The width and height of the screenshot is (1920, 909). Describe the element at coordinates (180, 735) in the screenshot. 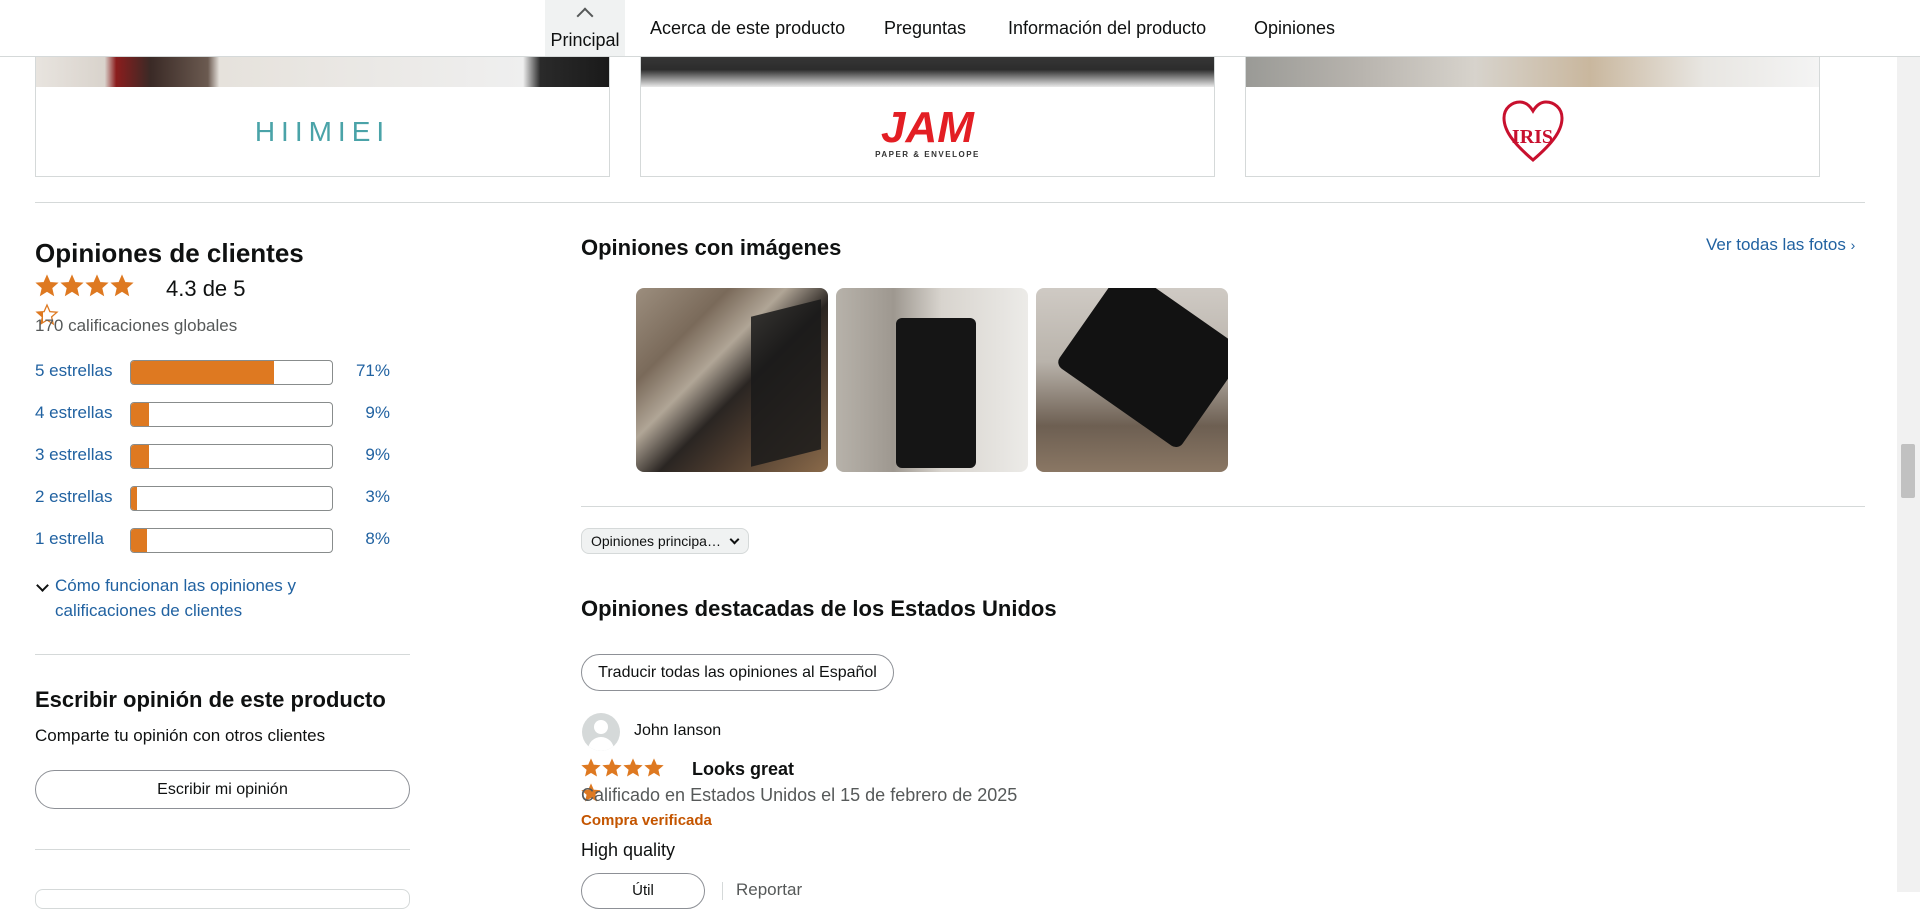

I see `write-review-subtitle: Comparte tu opinión con otros clientes` at that location.